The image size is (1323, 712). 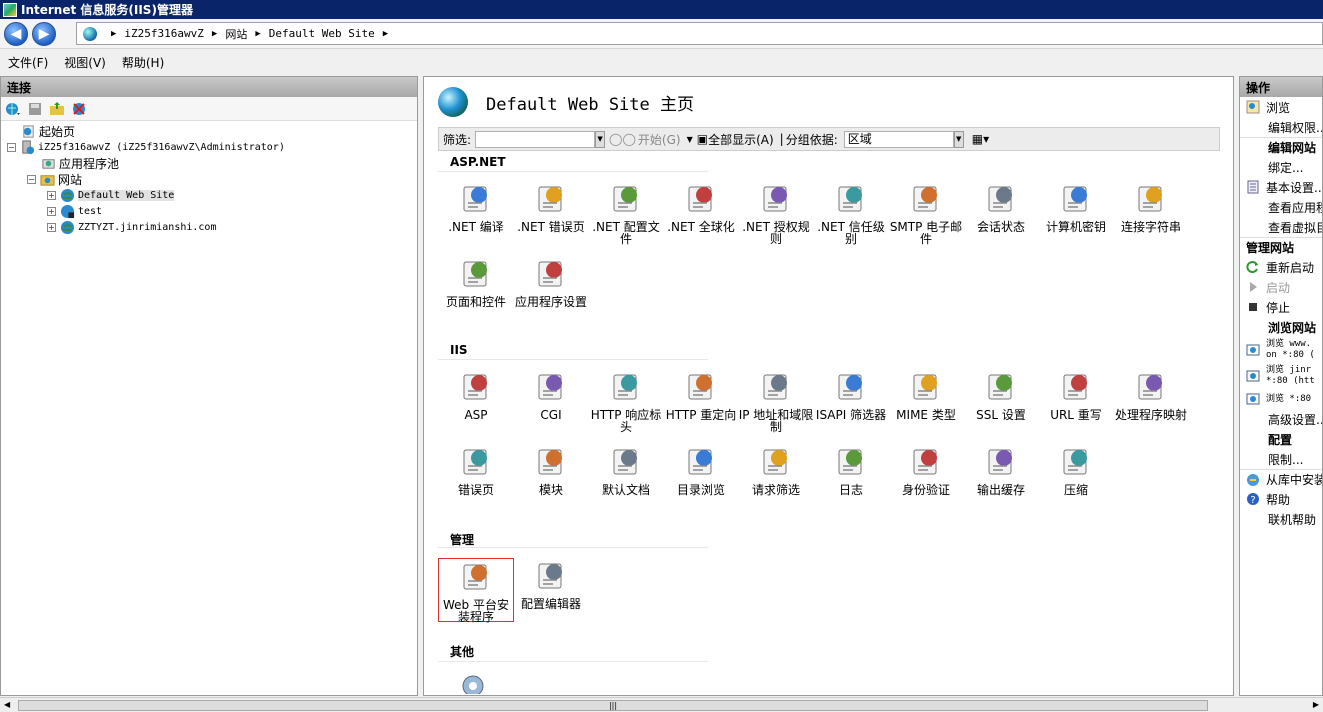 What do you see at coordinates (702, 139) in the screenshot?
I see `show-all-icon: ▣` at bounding box center [702, 139].